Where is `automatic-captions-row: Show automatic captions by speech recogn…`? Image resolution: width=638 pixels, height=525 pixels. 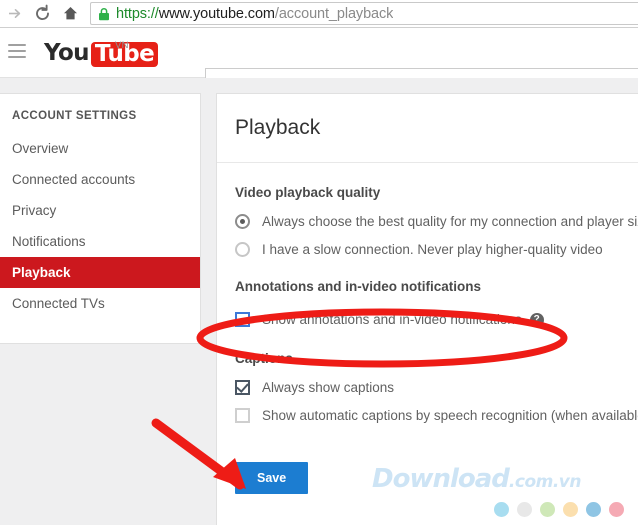
automatic-captions-row: Show automatic captions by speech recogn… is located at coordinates (436, 415).